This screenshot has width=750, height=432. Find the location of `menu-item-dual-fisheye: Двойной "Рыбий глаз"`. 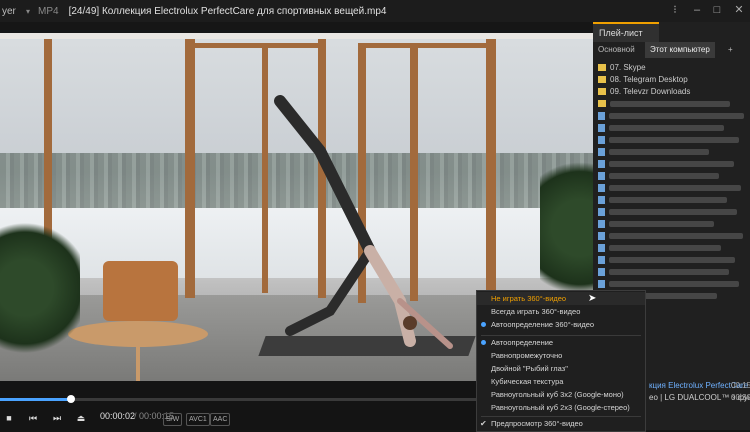

menu-item-dual-fisheye: Двойной "Рыбий глаз" is located at coordinates (561, 368).